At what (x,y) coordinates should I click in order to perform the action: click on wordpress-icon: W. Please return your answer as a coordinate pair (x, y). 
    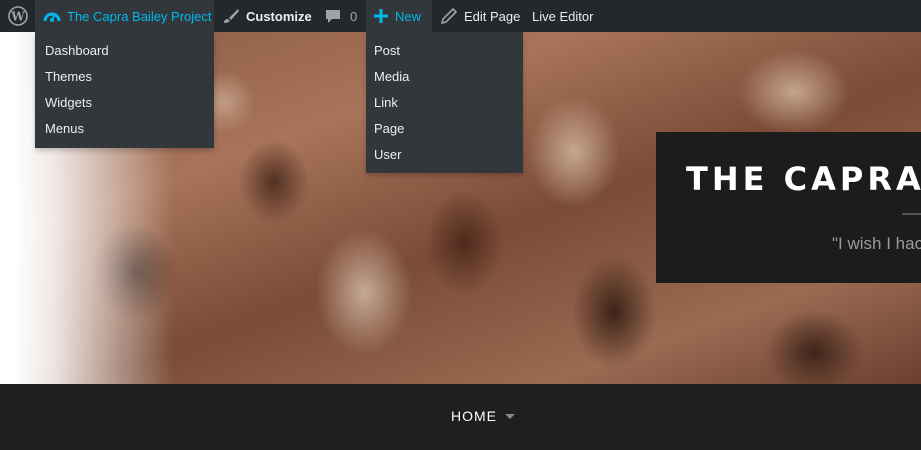
    Looking at the image, I should click on (17, 16).